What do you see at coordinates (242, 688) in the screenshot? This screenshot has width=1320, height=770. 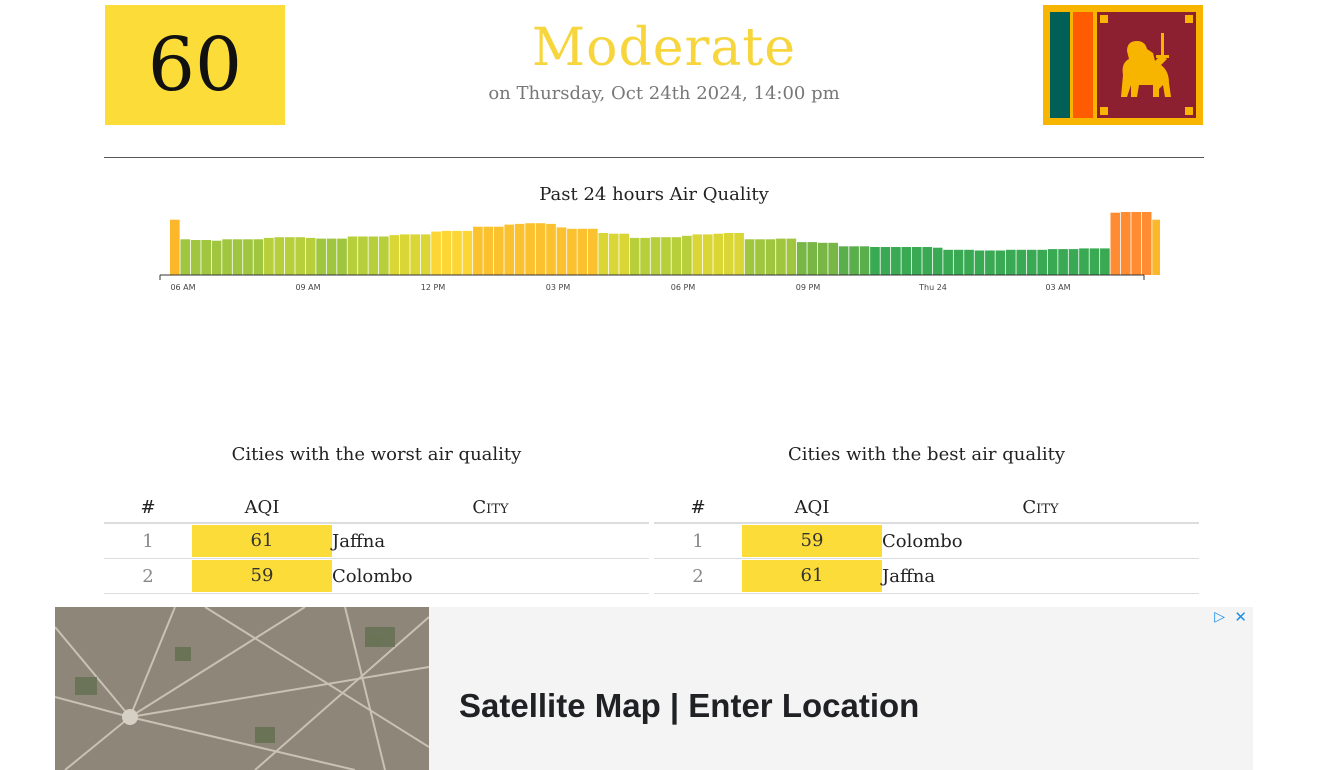 I see `satellite-map-image` at bounding box center [242, 688].